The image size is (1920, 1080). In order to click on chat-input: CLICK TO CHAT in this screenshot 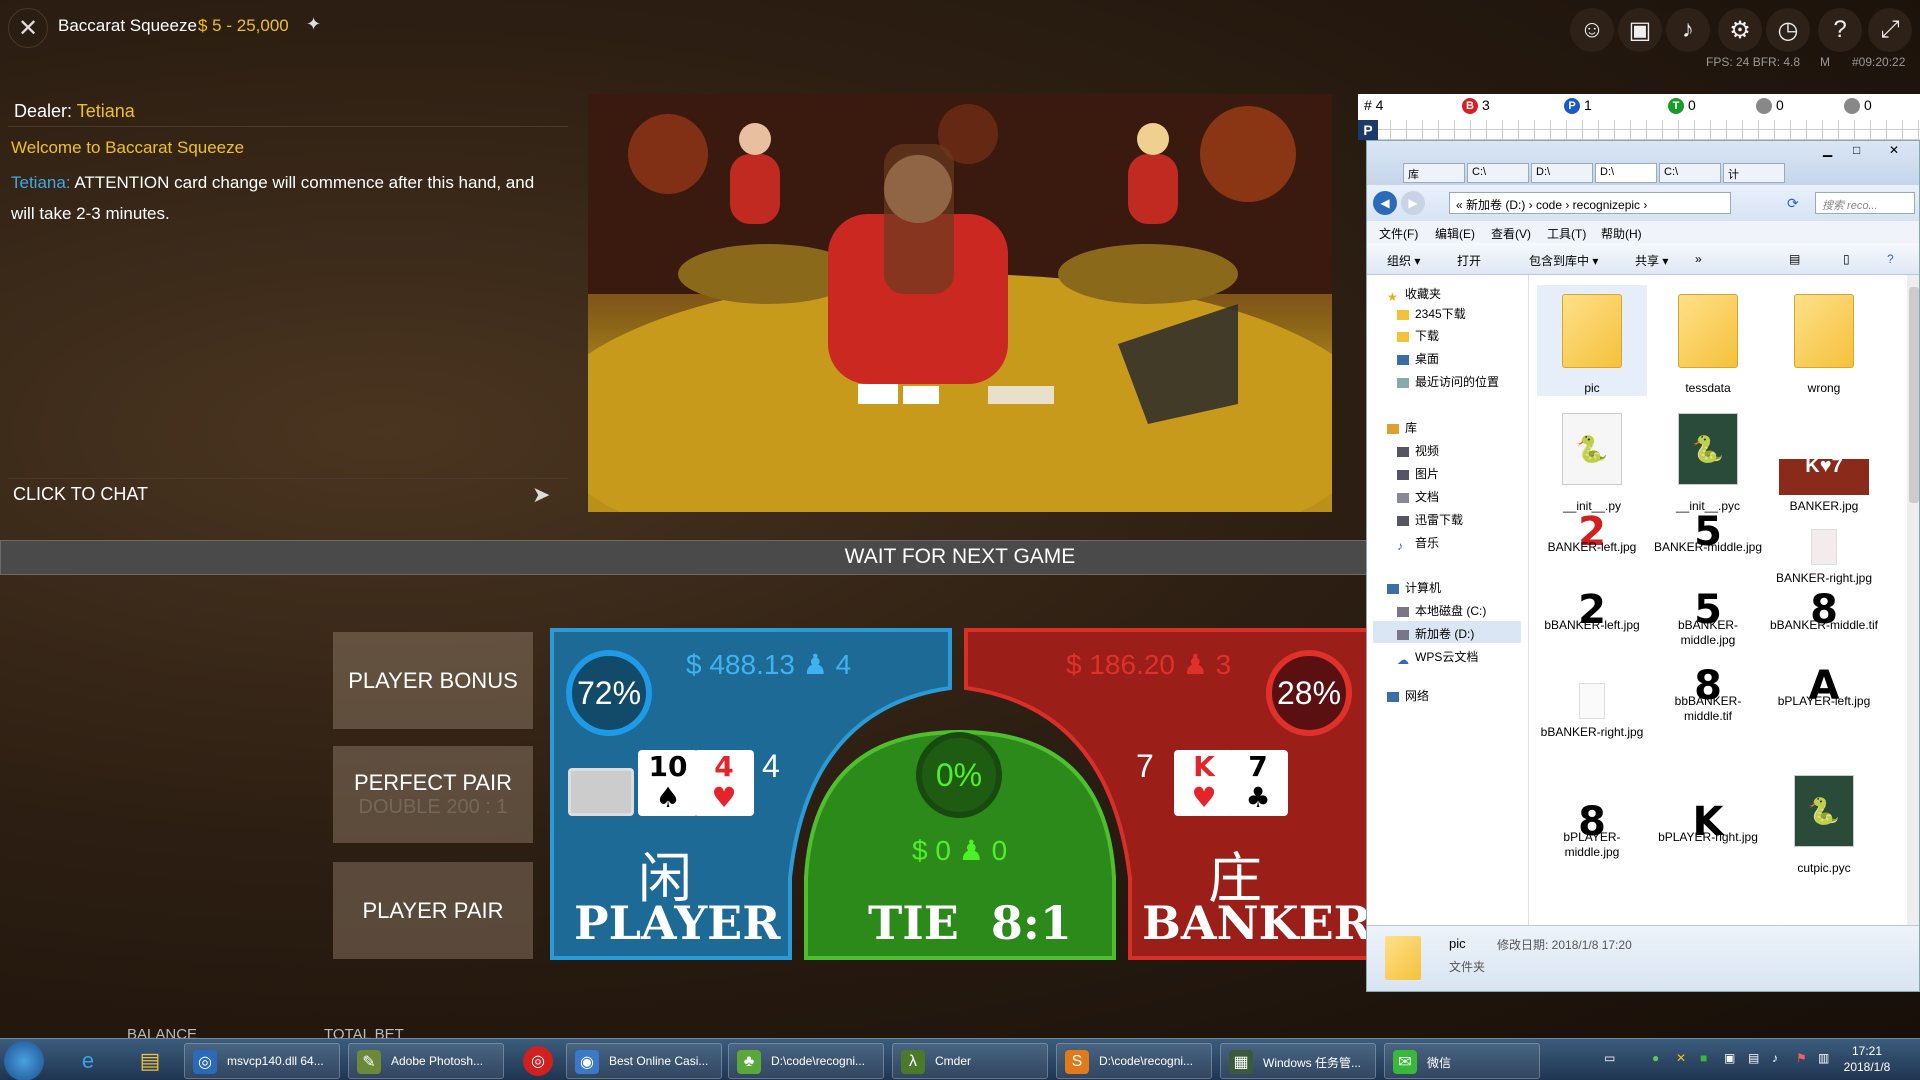, I will do `click(80, 494)`.